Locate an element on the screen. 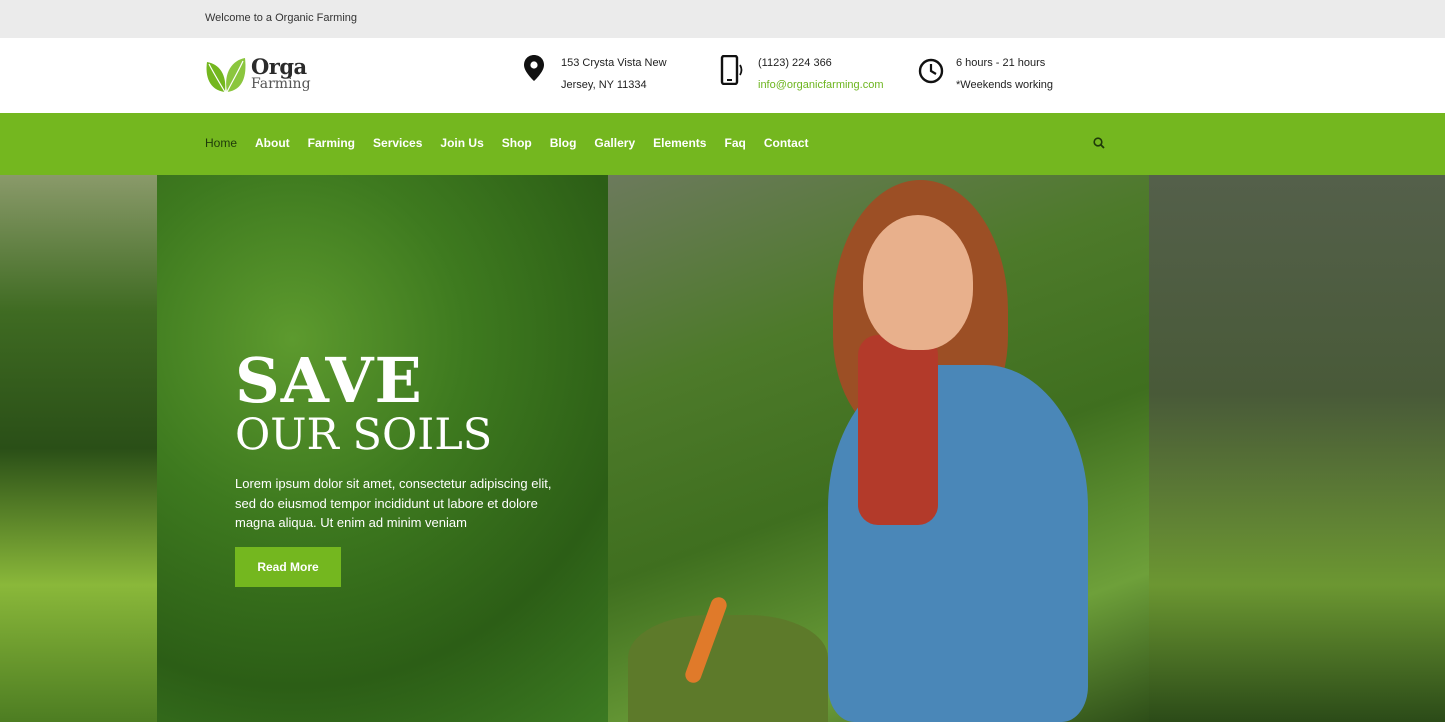 This screenshot has height=722, width=1445. hero-subtitle: OUR SOILS is located at coordinates (364, 435).